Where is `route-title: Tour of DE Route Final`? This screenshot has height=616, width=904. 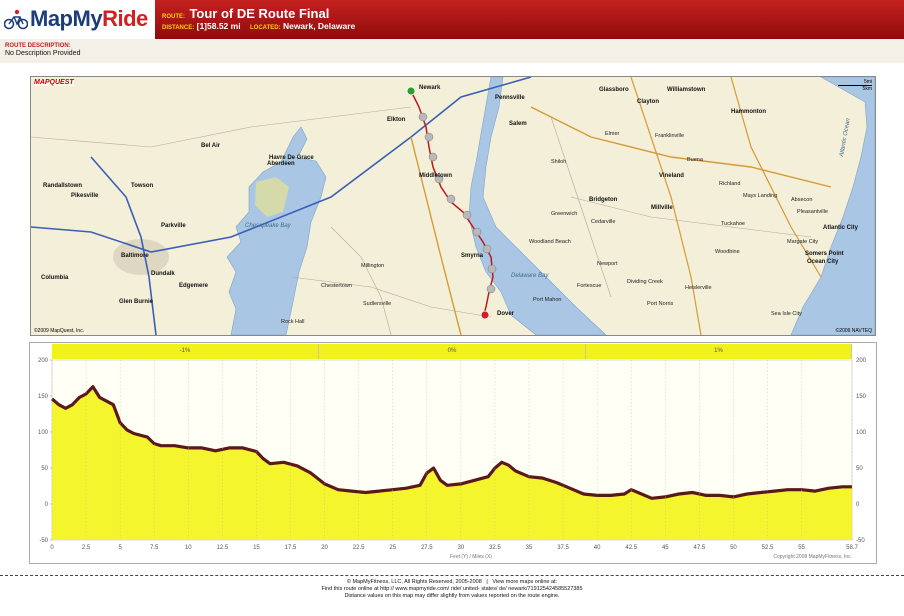 route-title: Tour of DE Route Final is located at coordinates (259, 13).